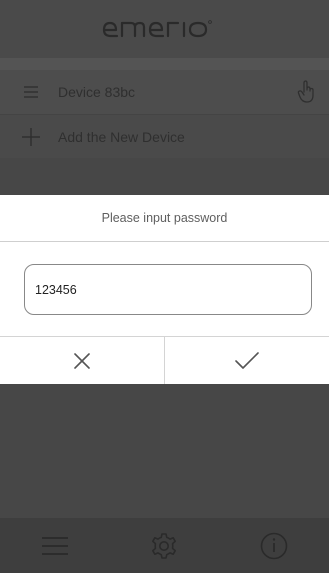 The height and width of the screenshot is (573, 329). I want to click on bottom-tab-bar, so click(164, 545).